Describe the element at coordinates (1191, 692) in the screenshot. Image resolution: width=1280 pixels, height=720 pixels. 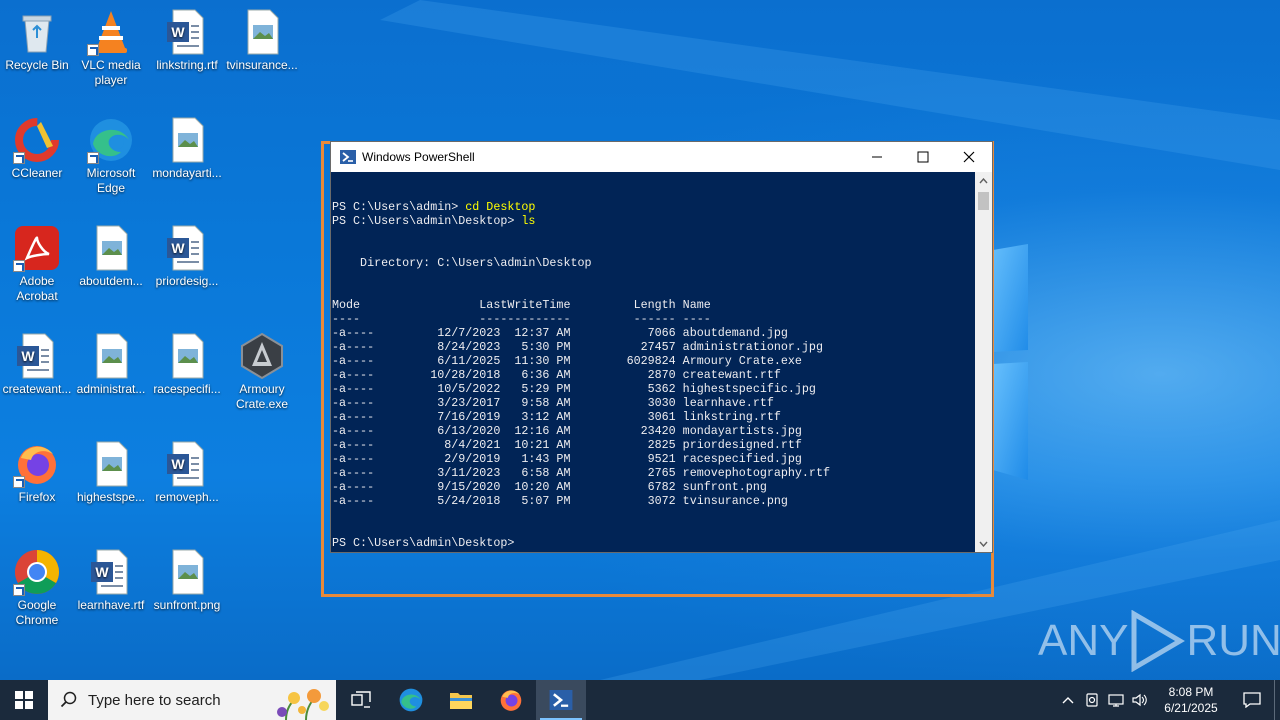
I see `clock-time: 8:08 PM` at that location.